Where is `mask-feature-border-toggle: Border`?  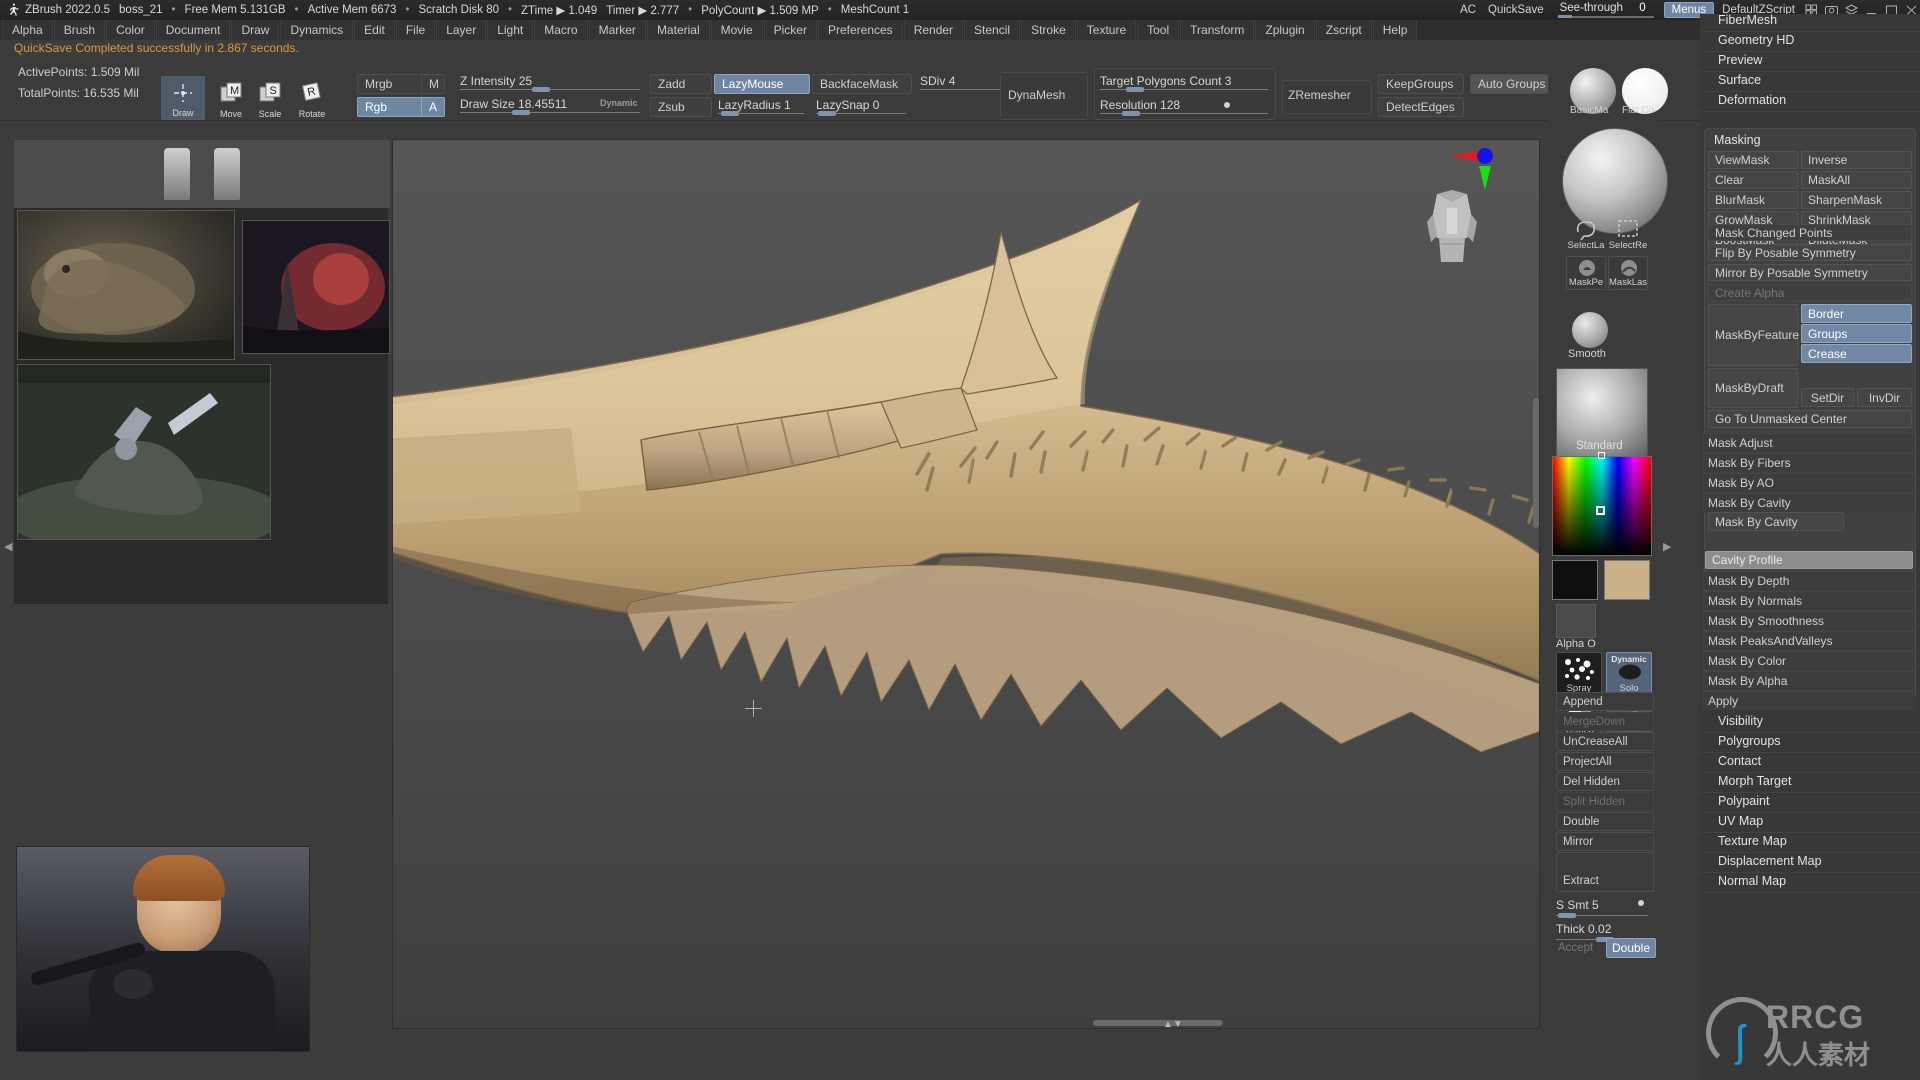
mask-feature-border-toggle: Border is located at coordinates (1856, 313).